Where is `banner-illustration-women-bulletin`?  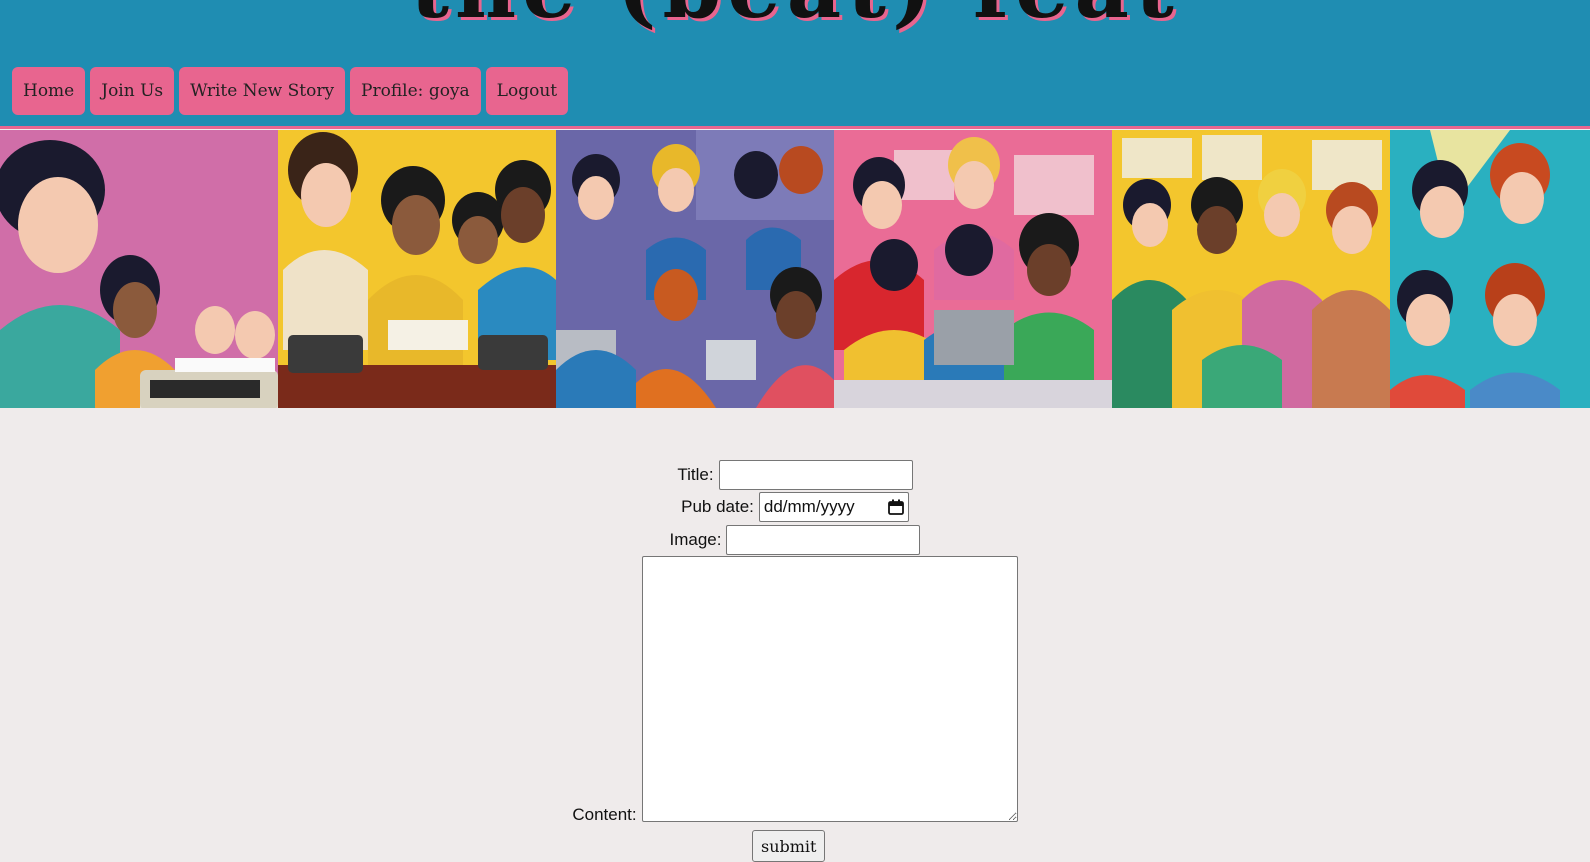
banner-illustration-women-bulletin is located at coordinates (1251, 269).